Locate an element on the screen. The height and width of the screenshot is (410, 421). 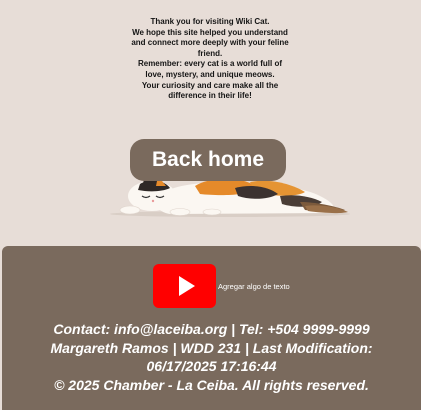
message-line: love, mystery, and unique meows. is located at coordinates (210, 74).